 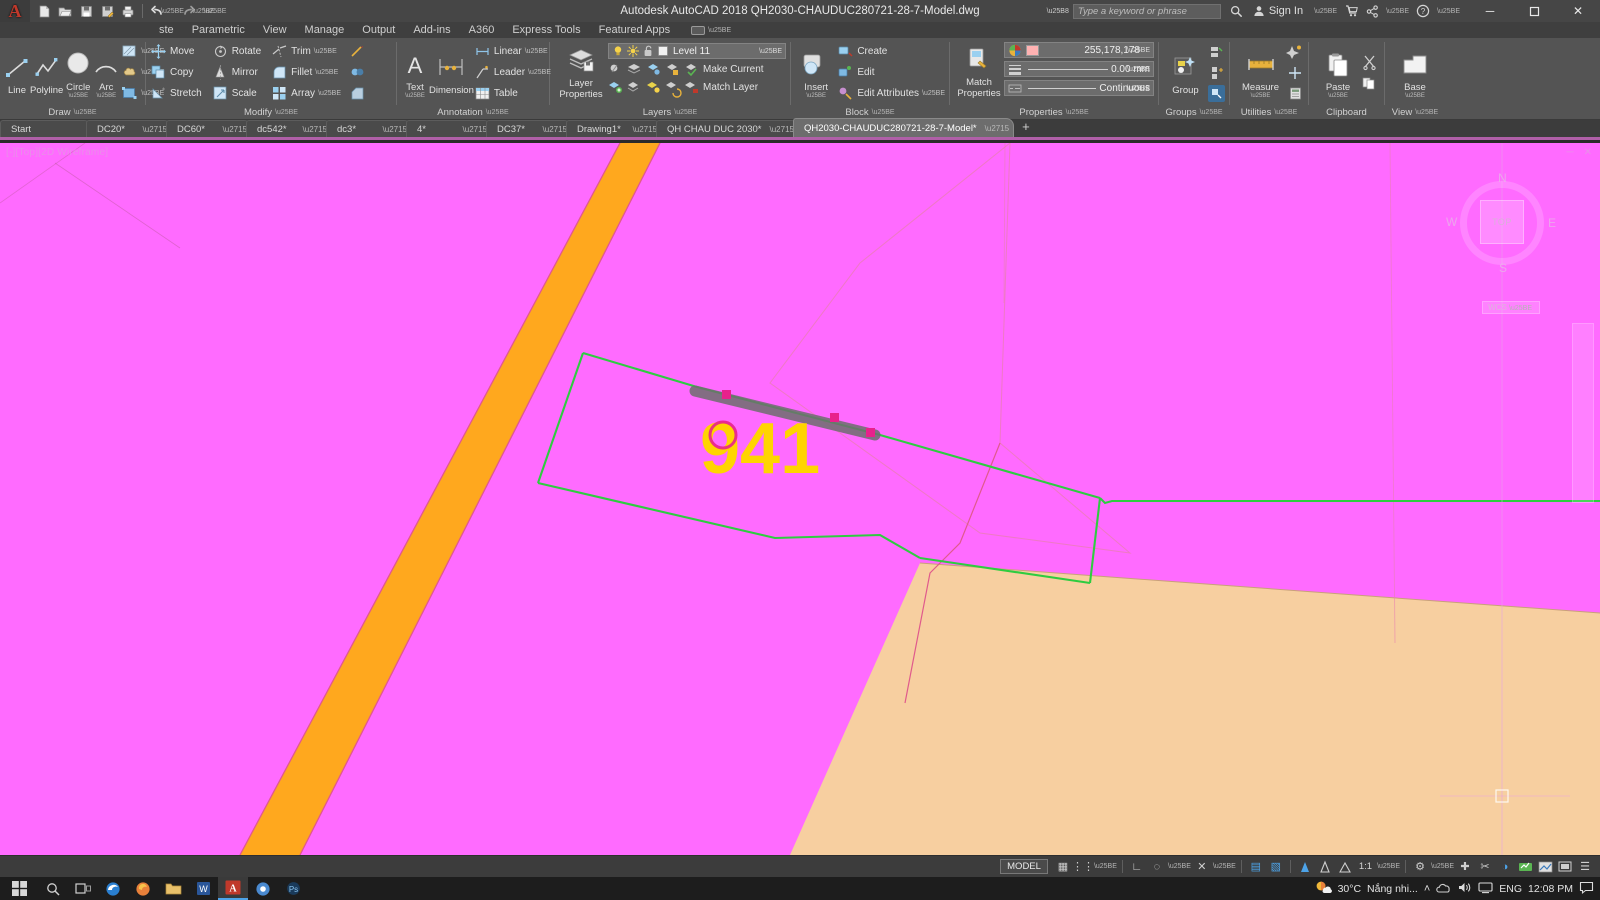 I want to click on properties-panel-expand-icon: \u25BE, so click(x=1077, y=112).